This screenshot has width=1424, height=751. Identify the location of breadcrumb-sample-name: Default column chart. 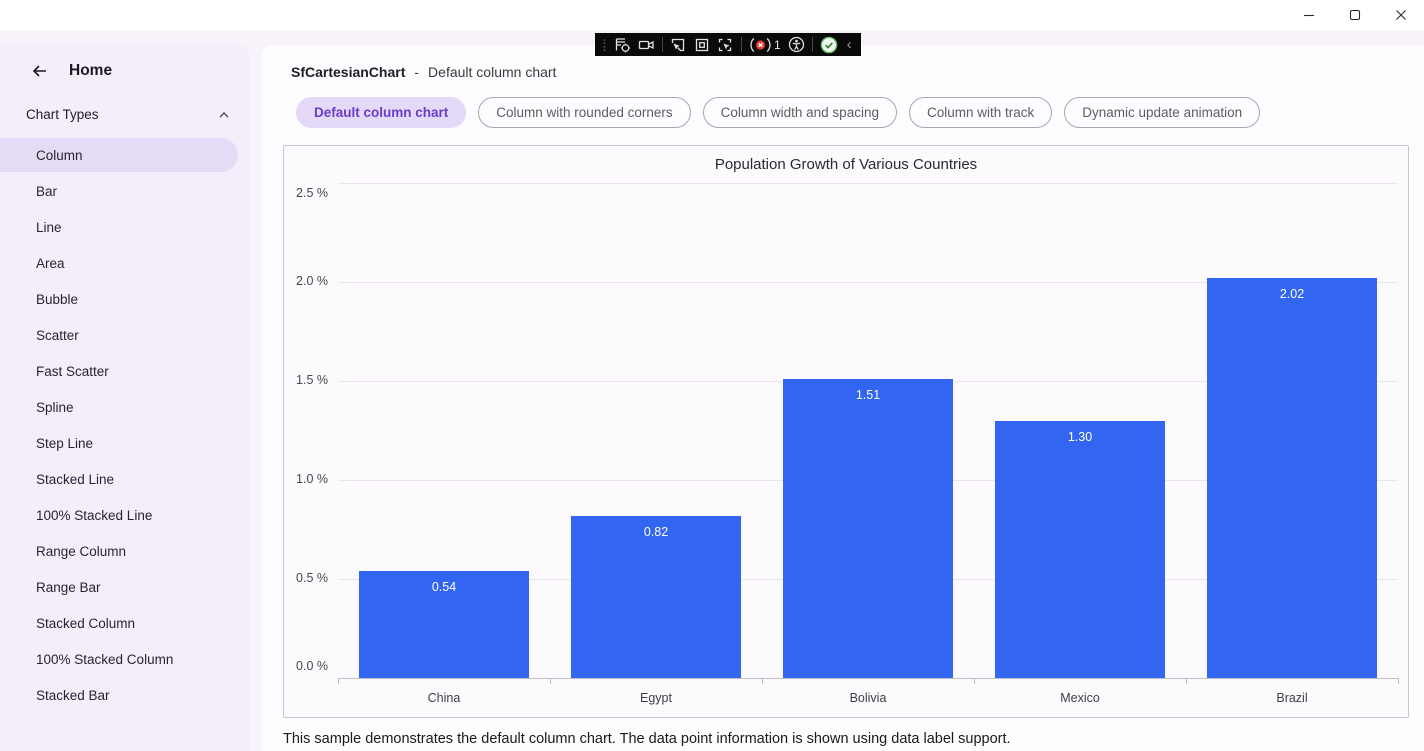
(492, 72).